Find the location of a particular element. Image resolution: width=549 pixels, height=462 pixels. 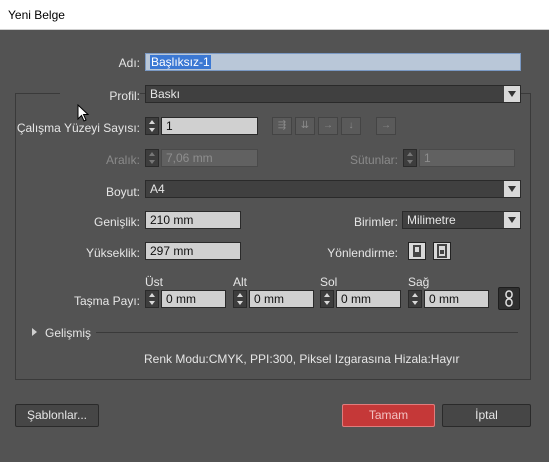

bleed-top-input: 0 mm is located at coordinates (193, 299).